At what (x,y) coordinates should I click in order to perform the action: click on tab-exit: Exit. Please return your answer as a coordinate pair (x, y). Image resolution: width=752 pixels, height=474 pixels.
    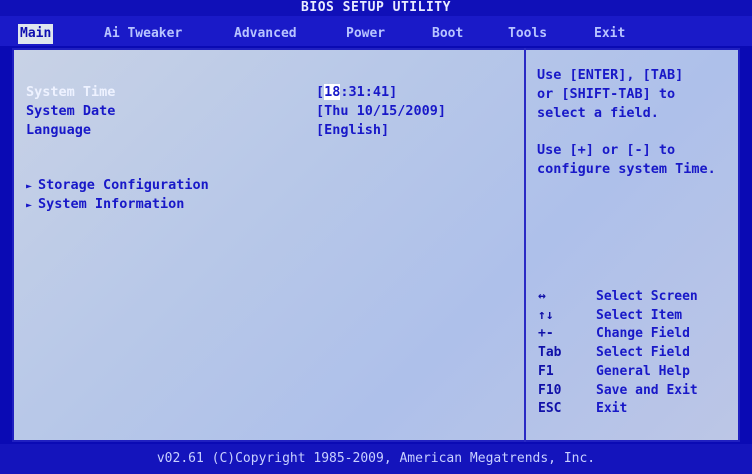
    Looking at the image, I should click on (609, 34).